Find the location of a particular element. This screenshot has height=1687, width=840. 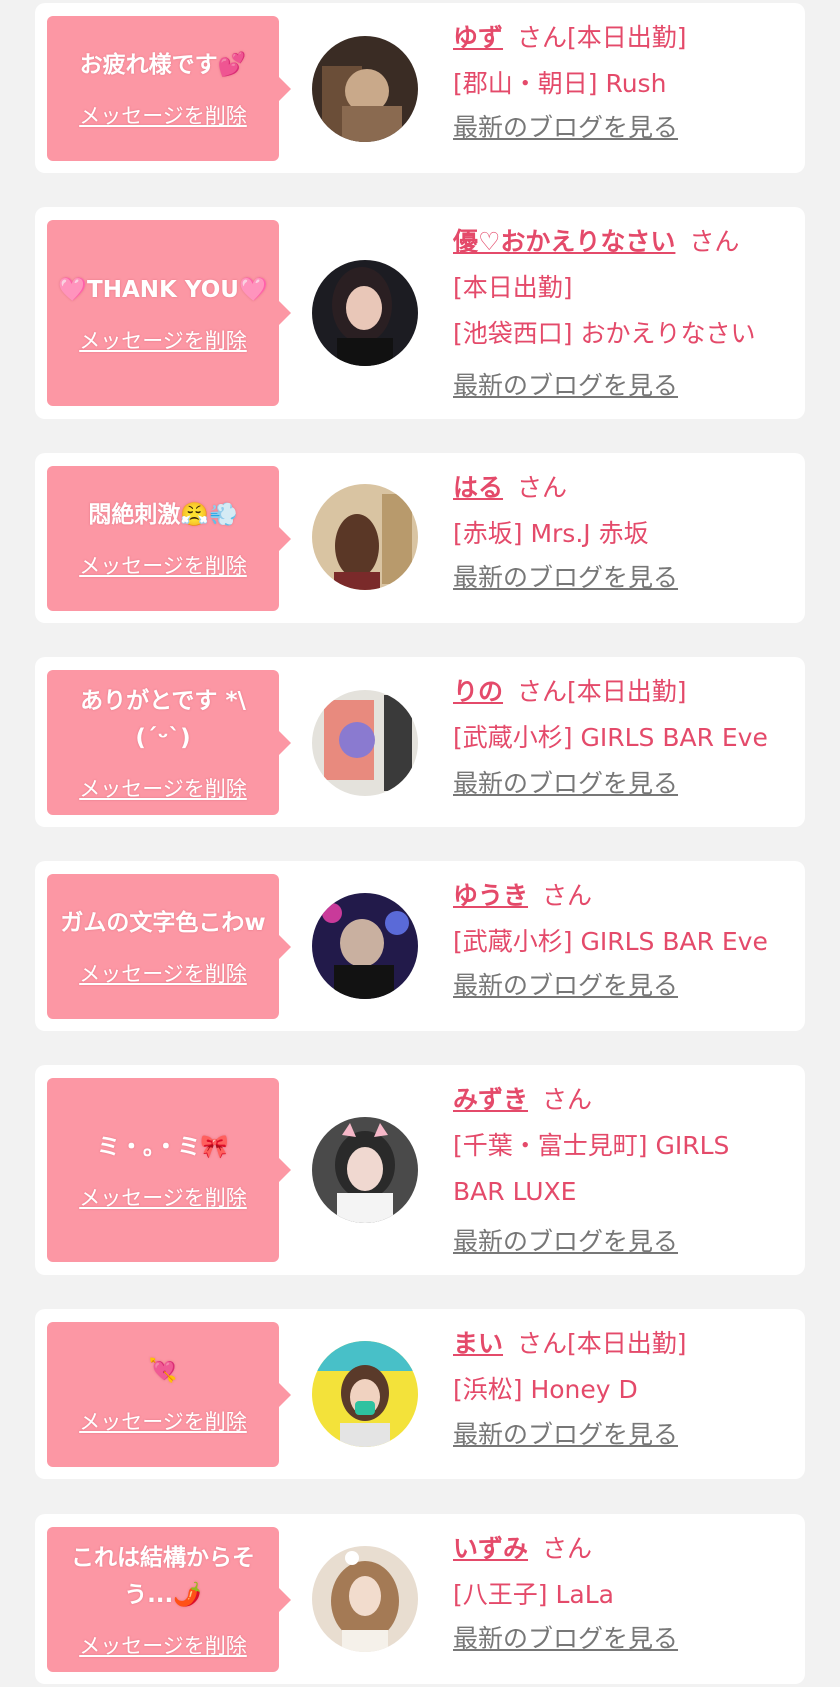

cast-name-link: ゆうき is located at coordinates (490, 895).